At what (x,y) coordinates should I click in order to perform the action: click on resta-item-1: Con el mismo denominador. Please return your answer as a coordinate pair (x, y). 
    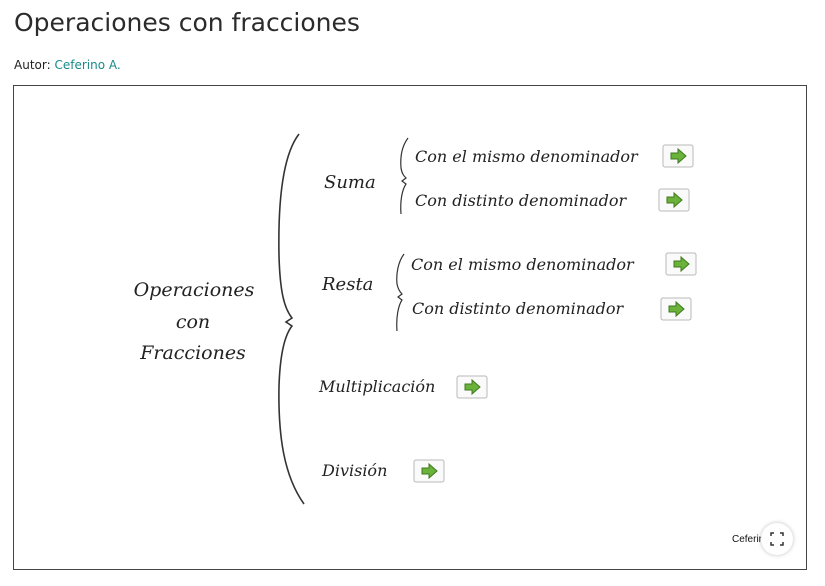
    Looking at the image, I should click on (523, 264).